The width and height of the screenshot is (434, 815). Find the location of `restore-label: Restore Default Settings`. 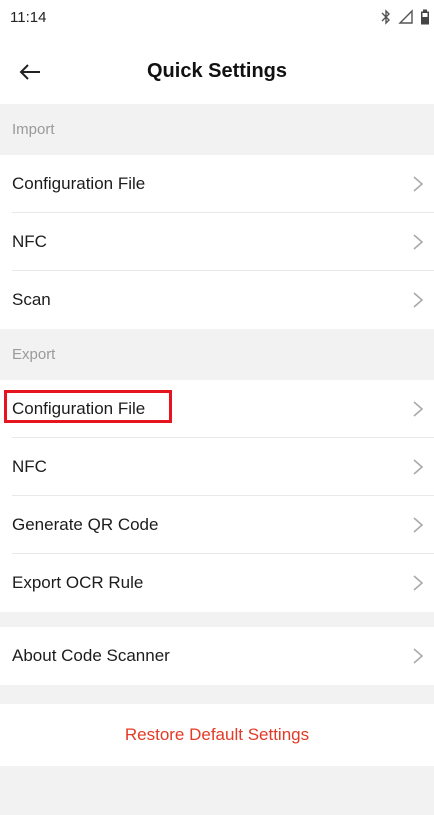

restore-label: Restore Default Settings is located at coordinates (217, 734).